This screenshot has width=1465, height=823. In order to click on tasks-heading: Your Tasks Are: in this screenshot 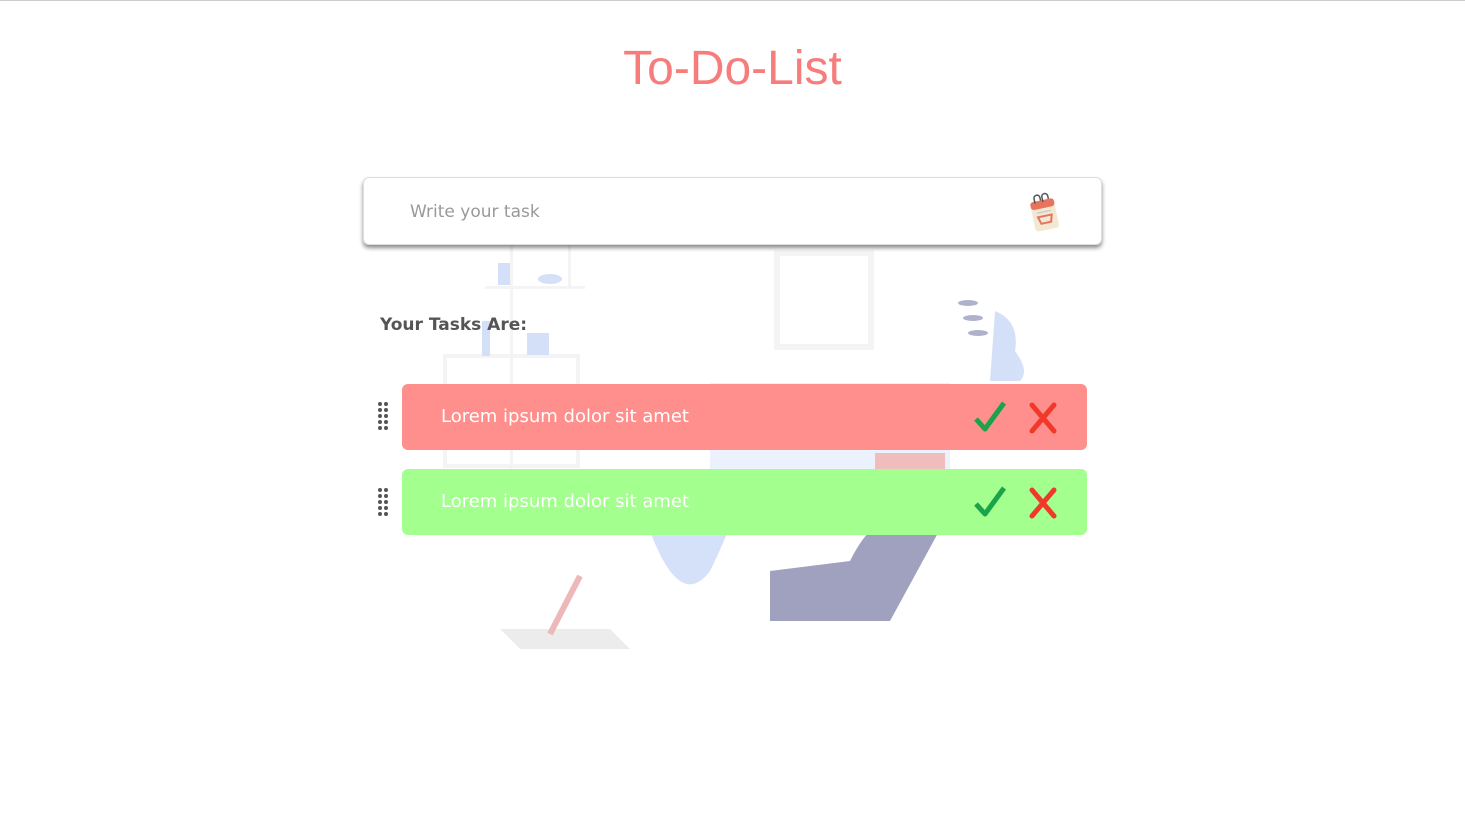, I will do `click(454, 325)`.